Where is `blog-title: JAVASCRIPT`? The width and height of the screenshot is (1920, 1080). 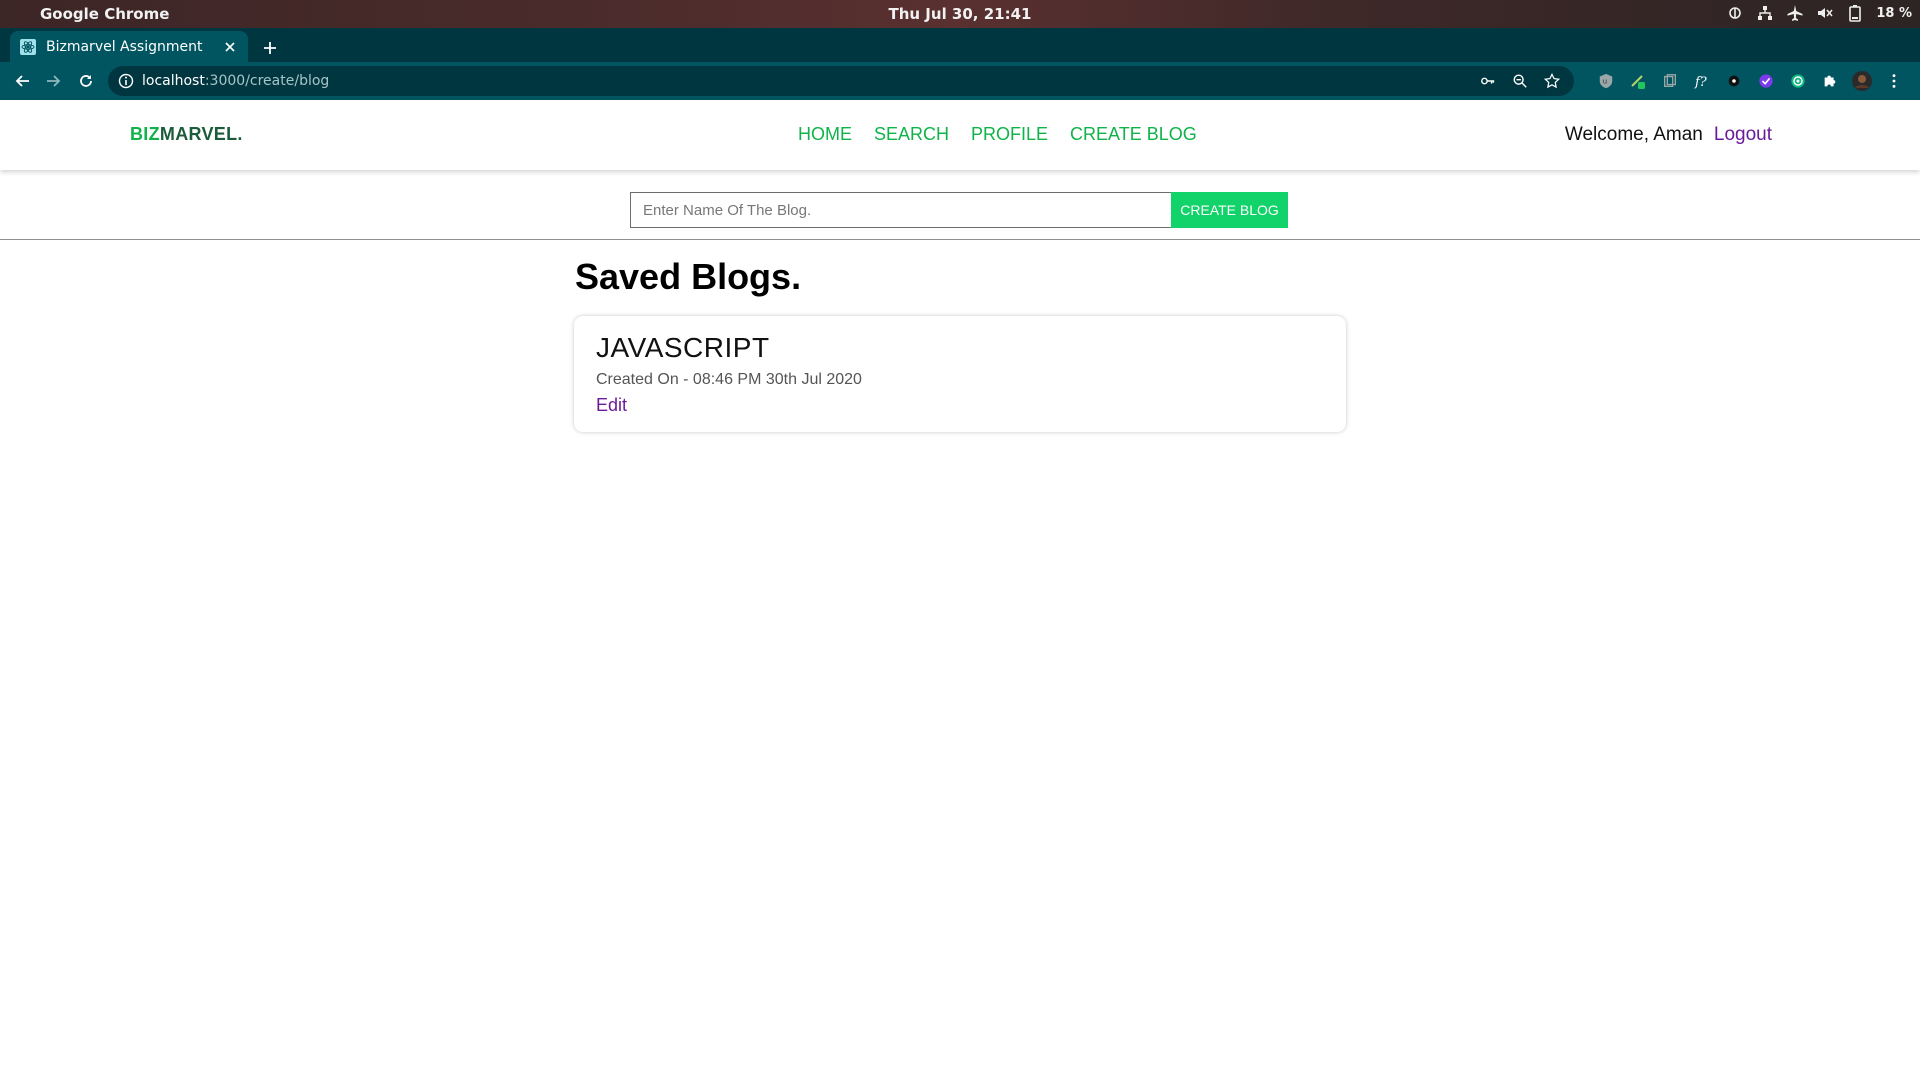
blog-title: JAVASCRIPT is located at coordinates (683, 347).